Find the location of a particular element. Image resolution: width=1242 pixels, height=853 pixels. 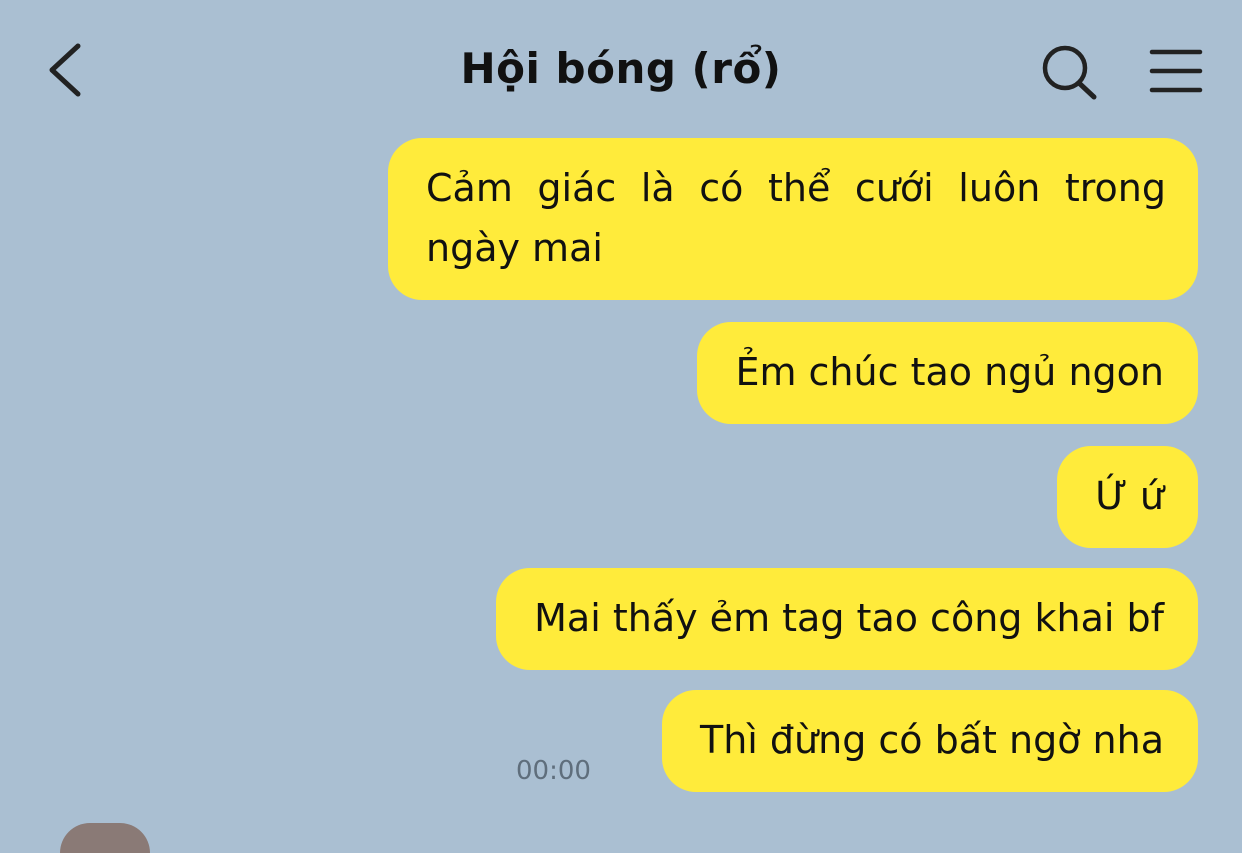

search-button is located at coordinates (1070, 72).